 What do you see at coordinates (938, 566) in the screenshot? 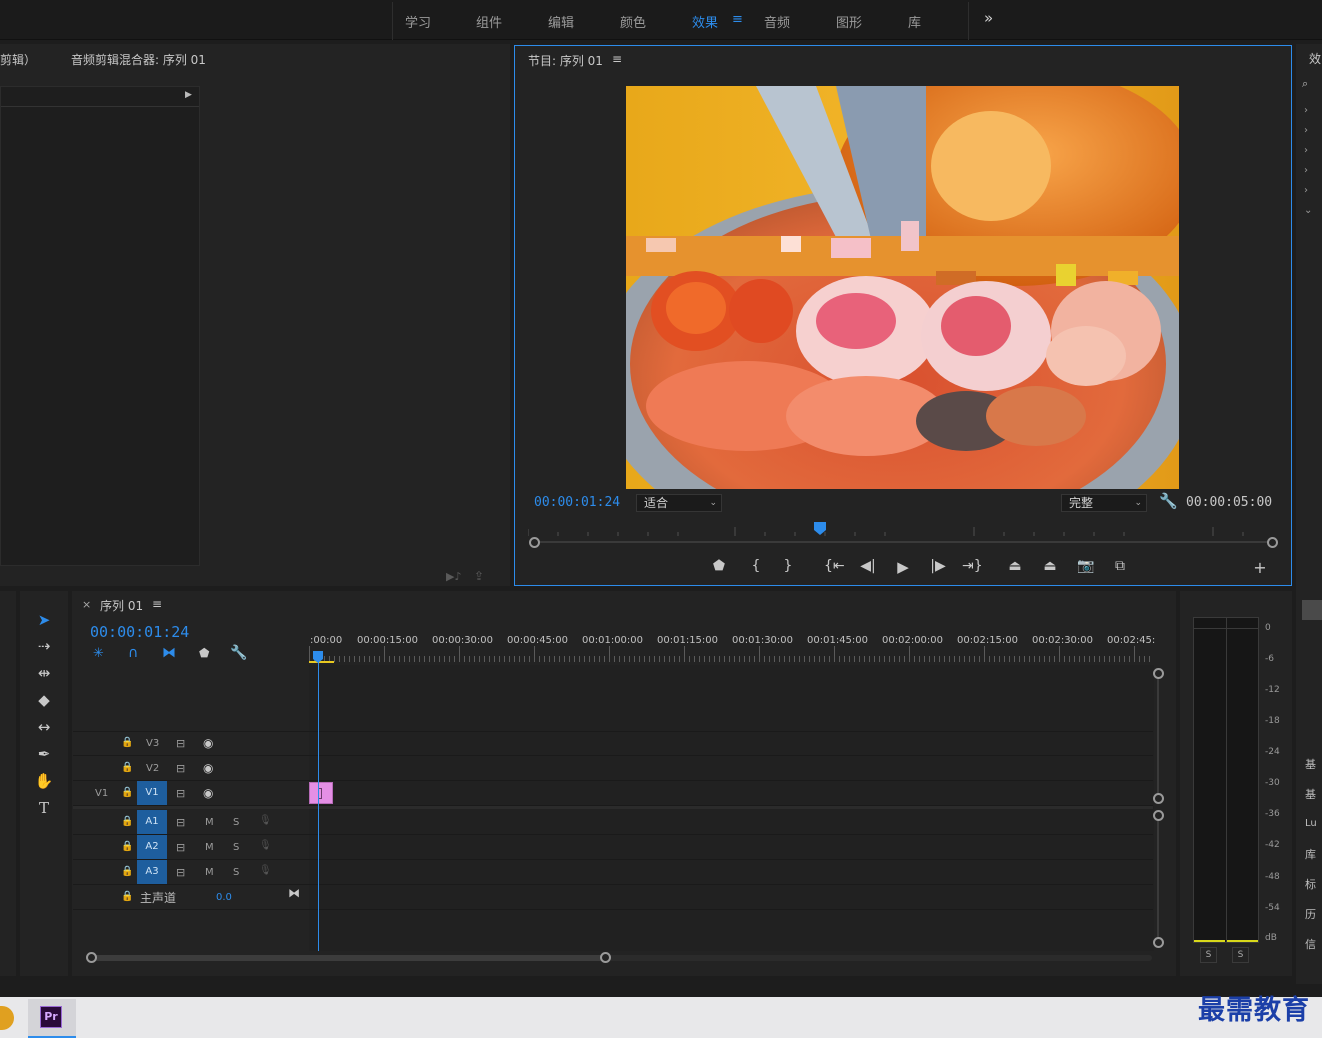
I see `step-forward-icon: |▶` at bounding box center [938, 566].